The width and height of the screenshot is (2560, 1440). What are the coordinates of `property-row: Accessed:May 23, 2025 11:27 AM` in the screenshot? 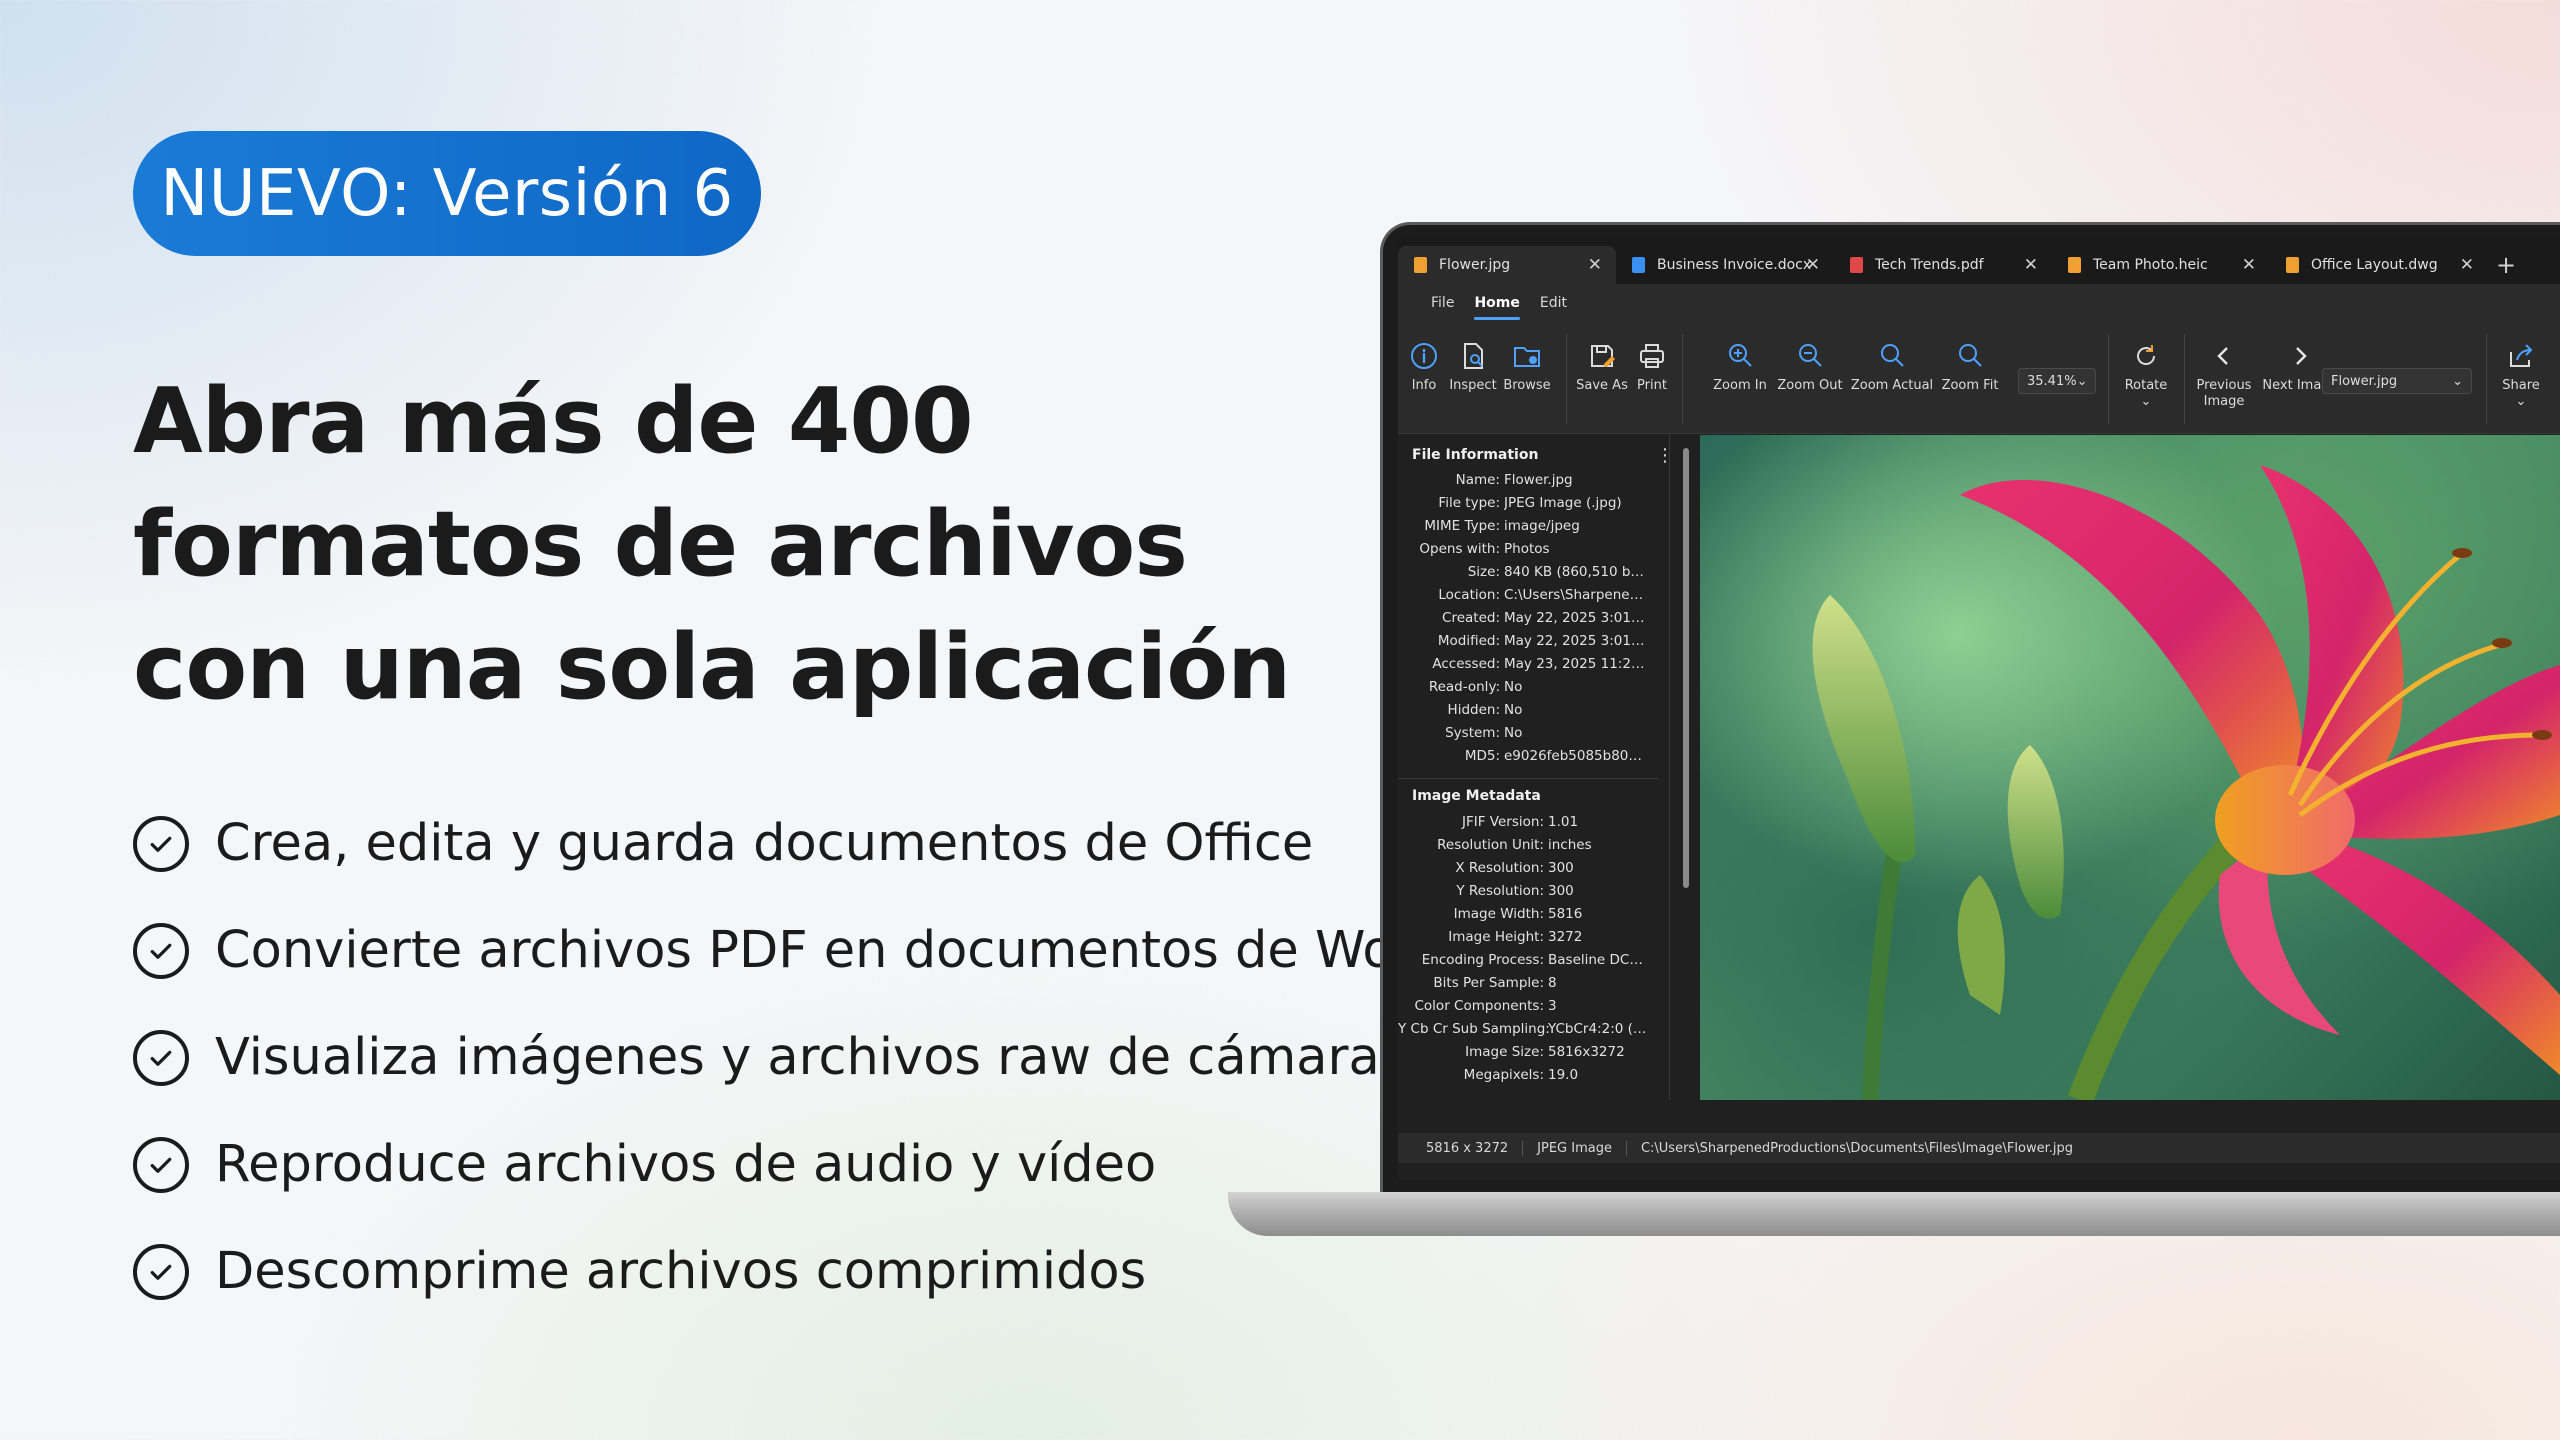 It's located at (1523, 664).